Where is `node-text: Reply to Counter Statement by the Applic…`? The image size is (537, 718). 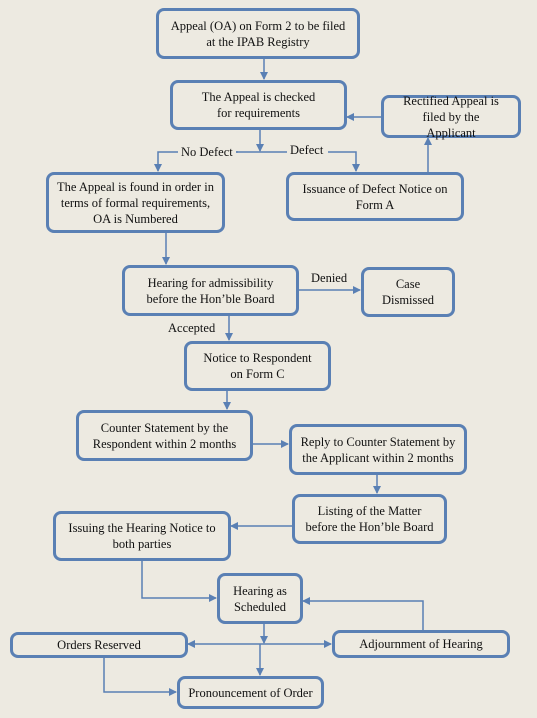 node-text: Reply to Counter Statement by the Applic… is located at coordinates (378, 449).